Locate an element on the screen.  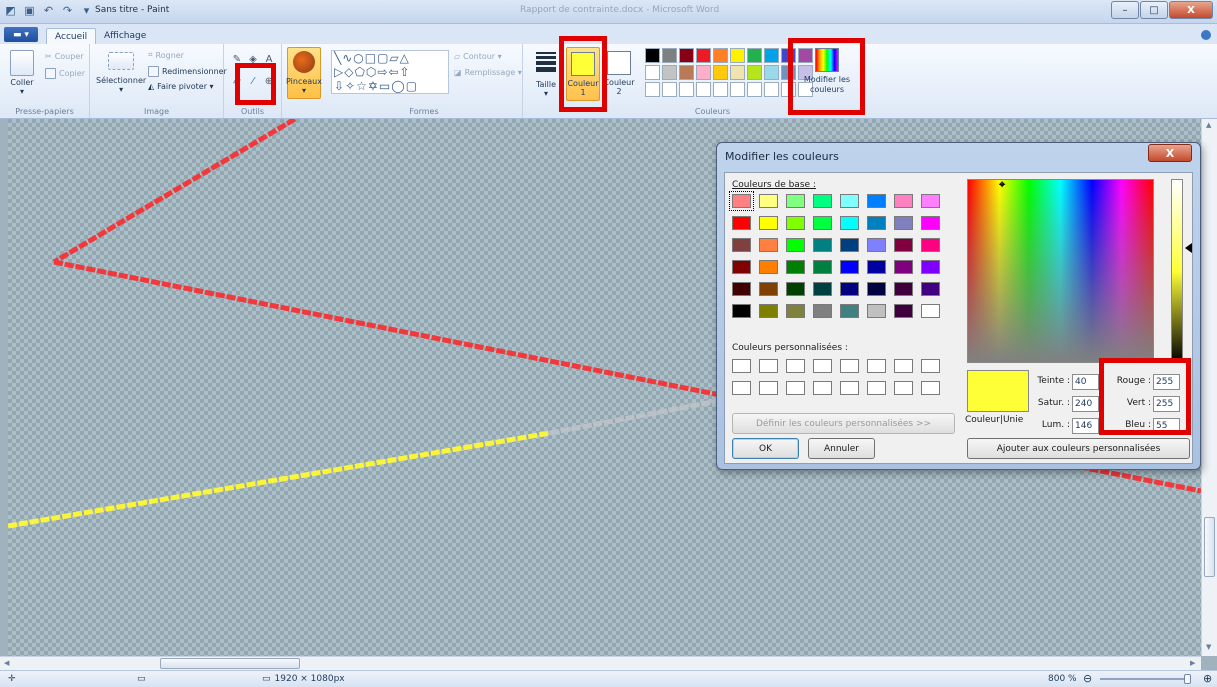
blue-input: 55 is located at coordinates (1166, 426).